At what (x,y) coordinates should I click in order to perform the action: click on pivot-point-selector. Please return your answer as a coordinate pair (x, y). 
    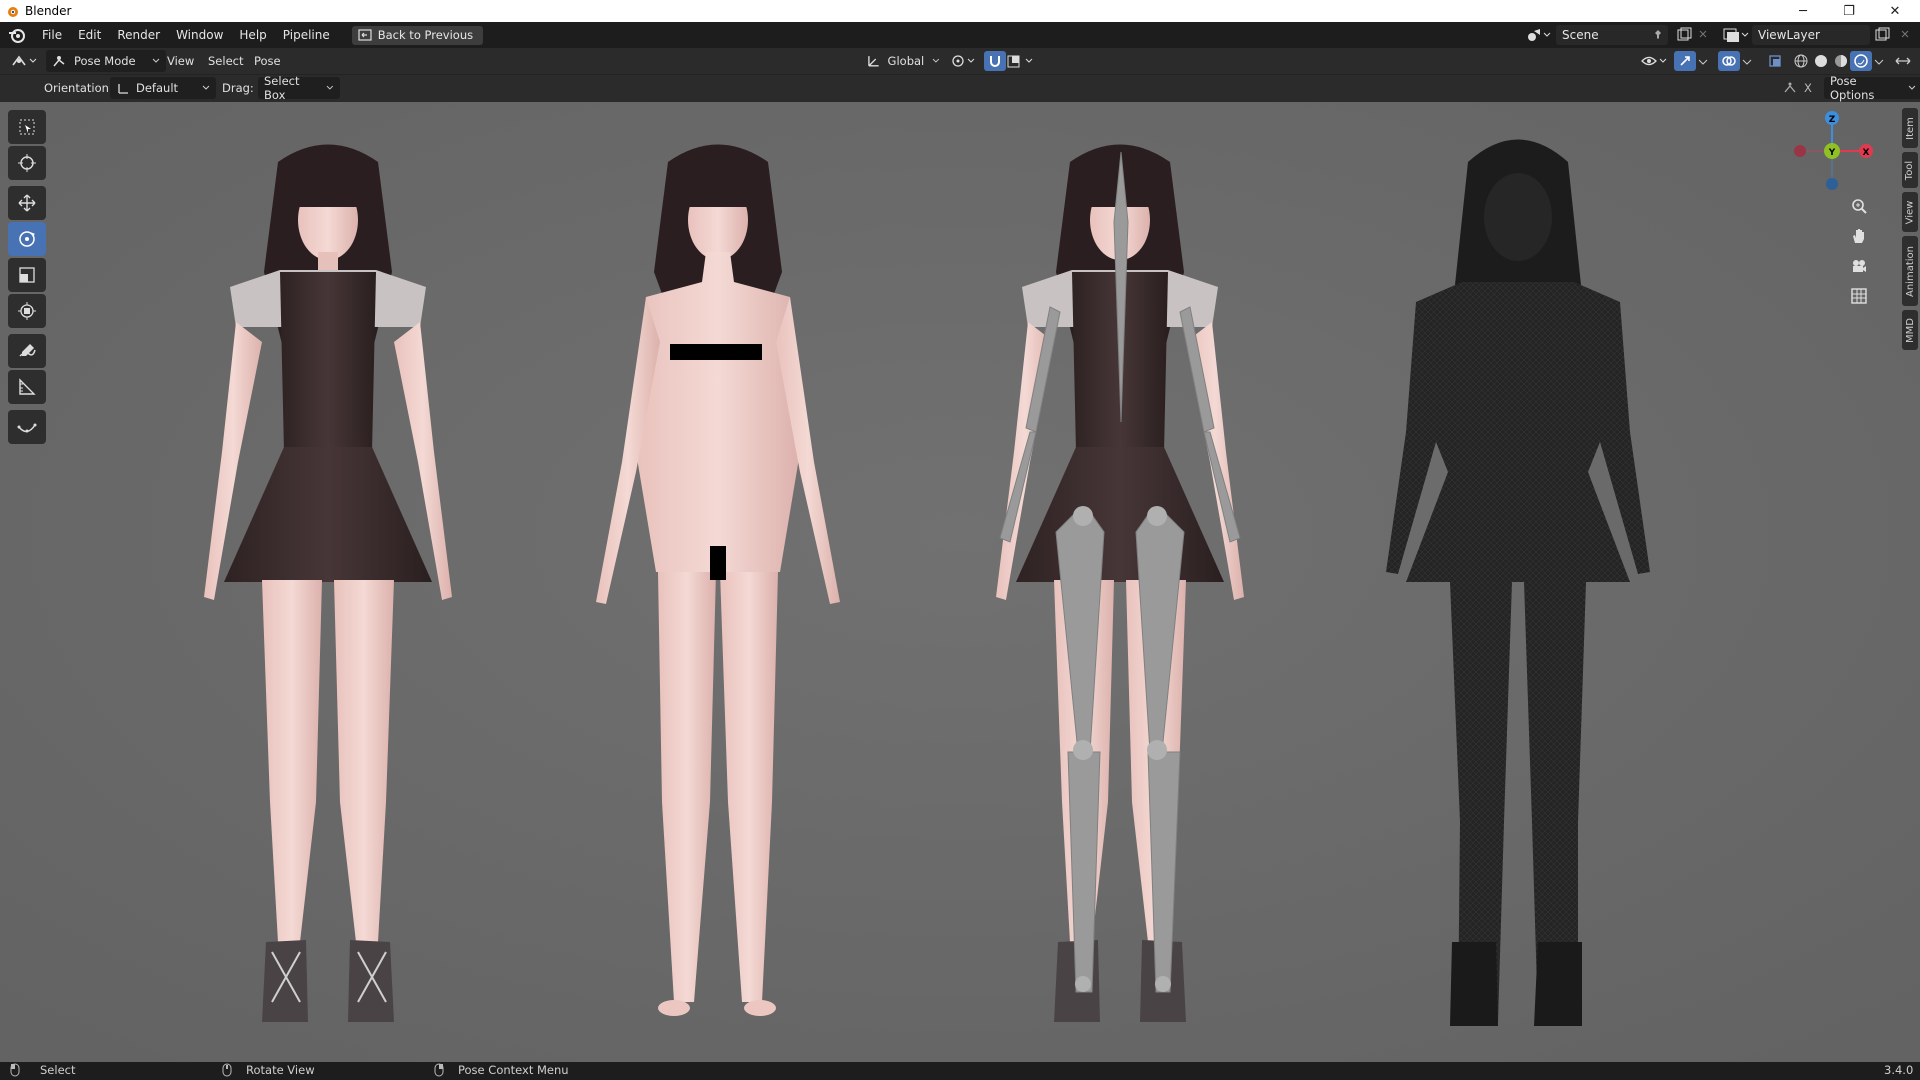
    Looking at the image, I should click on (964, 61).